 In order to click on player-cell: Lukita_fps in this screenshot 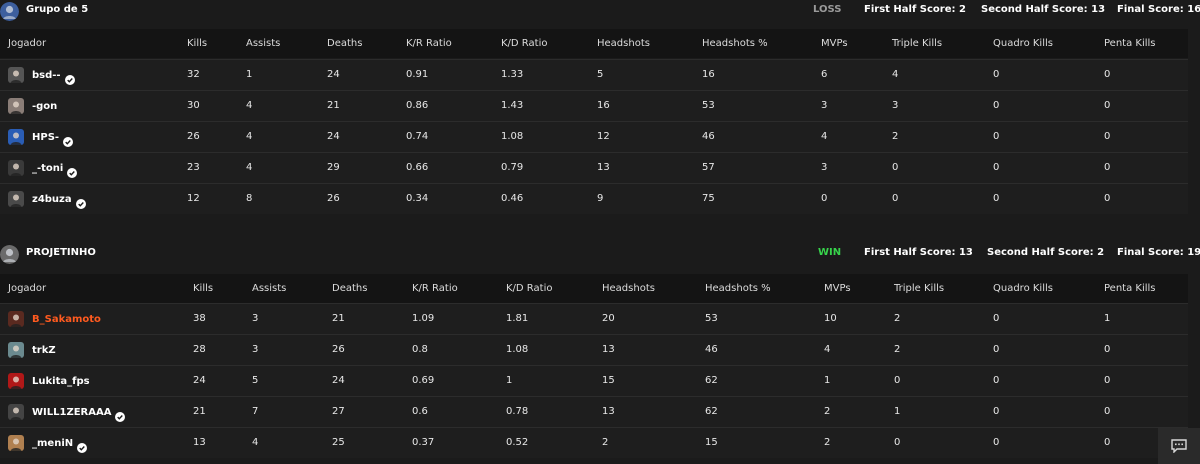, I will do `click(49, 381)`.